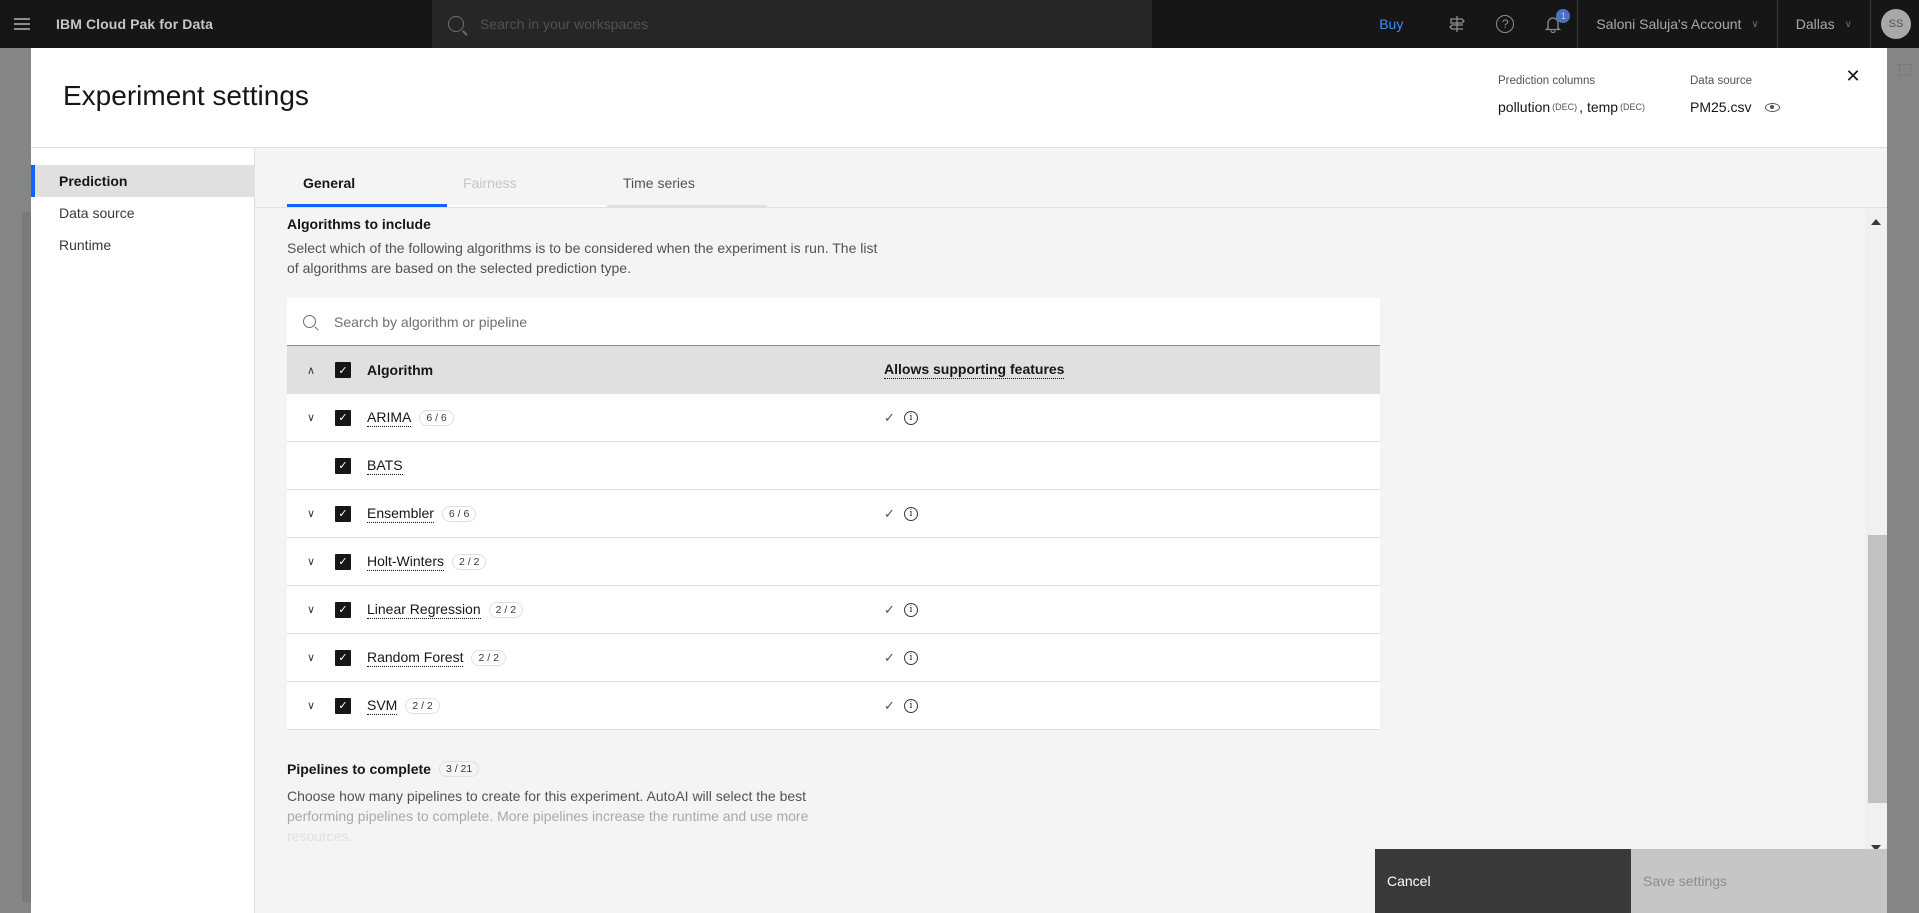 The height and width of the screenshot is (913, 1919). I want to click on save-settings-button: Save settings, so click(1759, 881).